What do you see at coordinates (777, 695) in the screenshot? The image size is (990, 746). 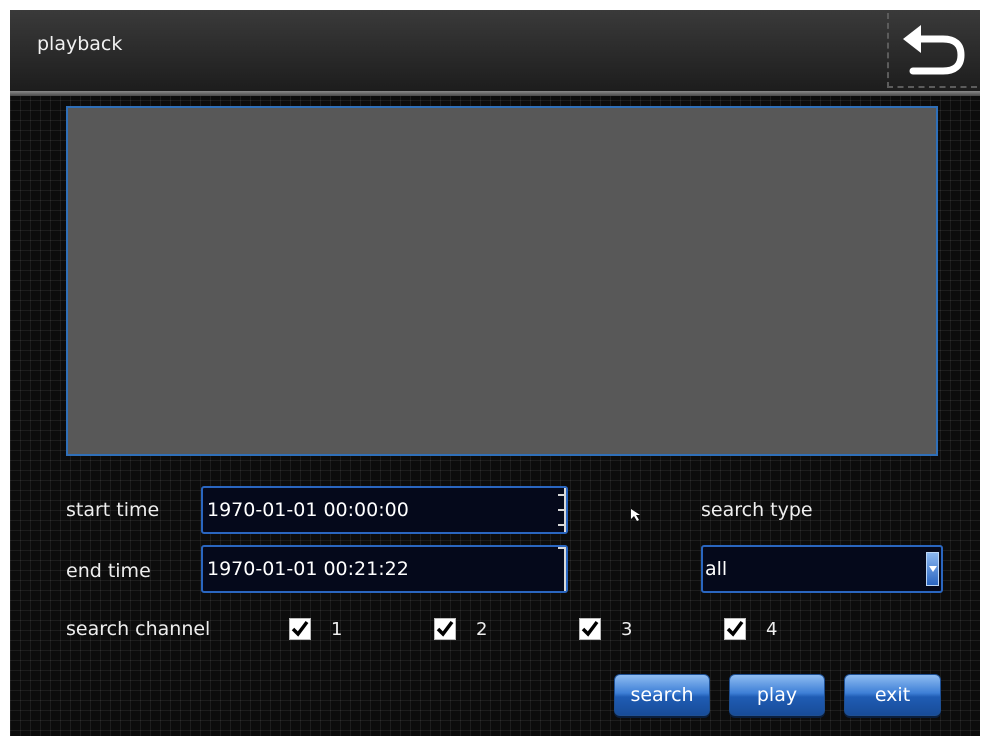 I see `play-button: play` at bounding box center [777, 695].